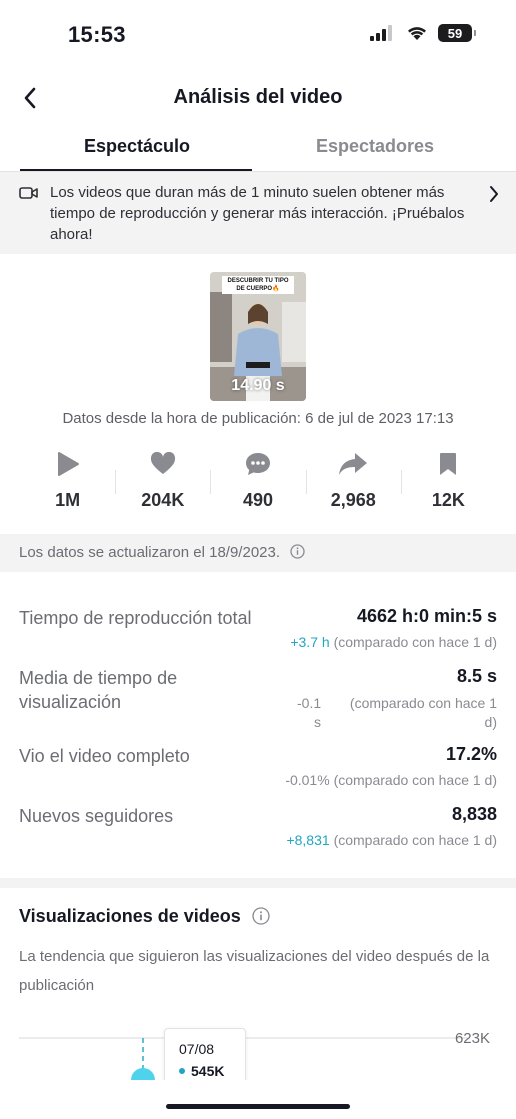 This screenshot has width=516, height=1119. I want to click on views-title-text: Visualizaciones de videos, so click(130, 916).